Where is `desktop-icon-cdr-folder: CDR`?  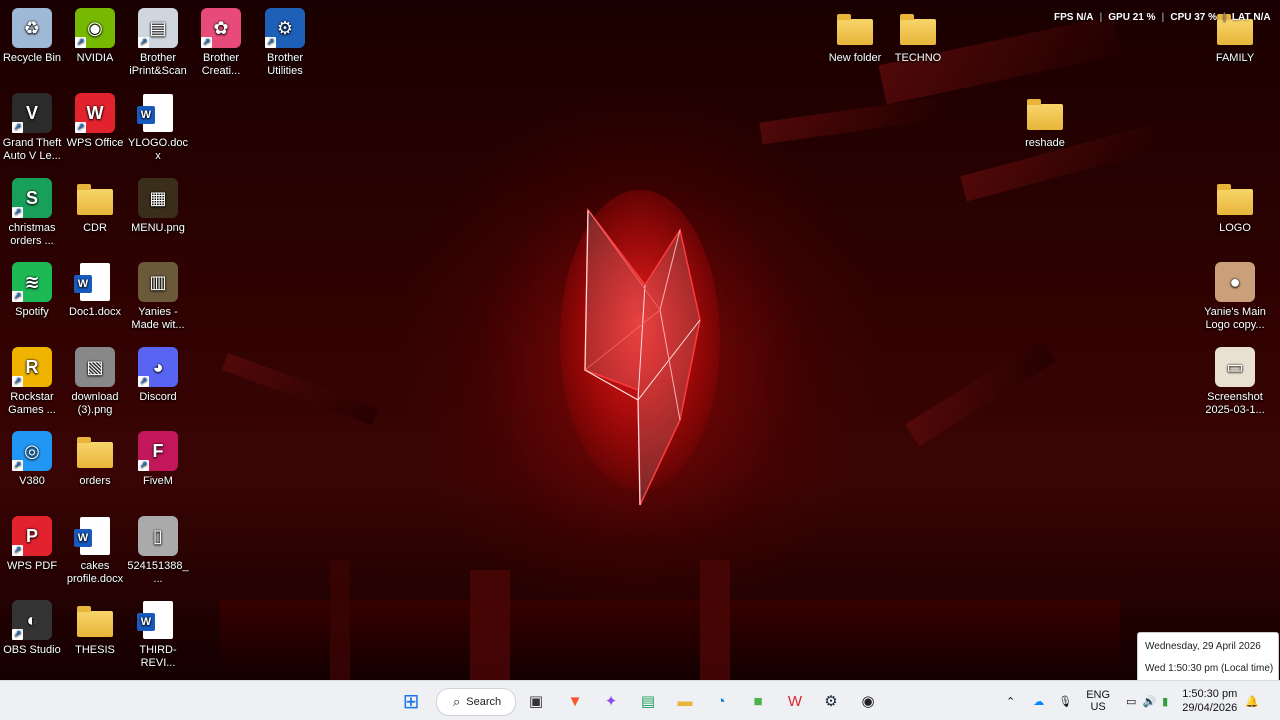 desktop-icon-cdr-folder: CDR is located at coordinates (95, 206).